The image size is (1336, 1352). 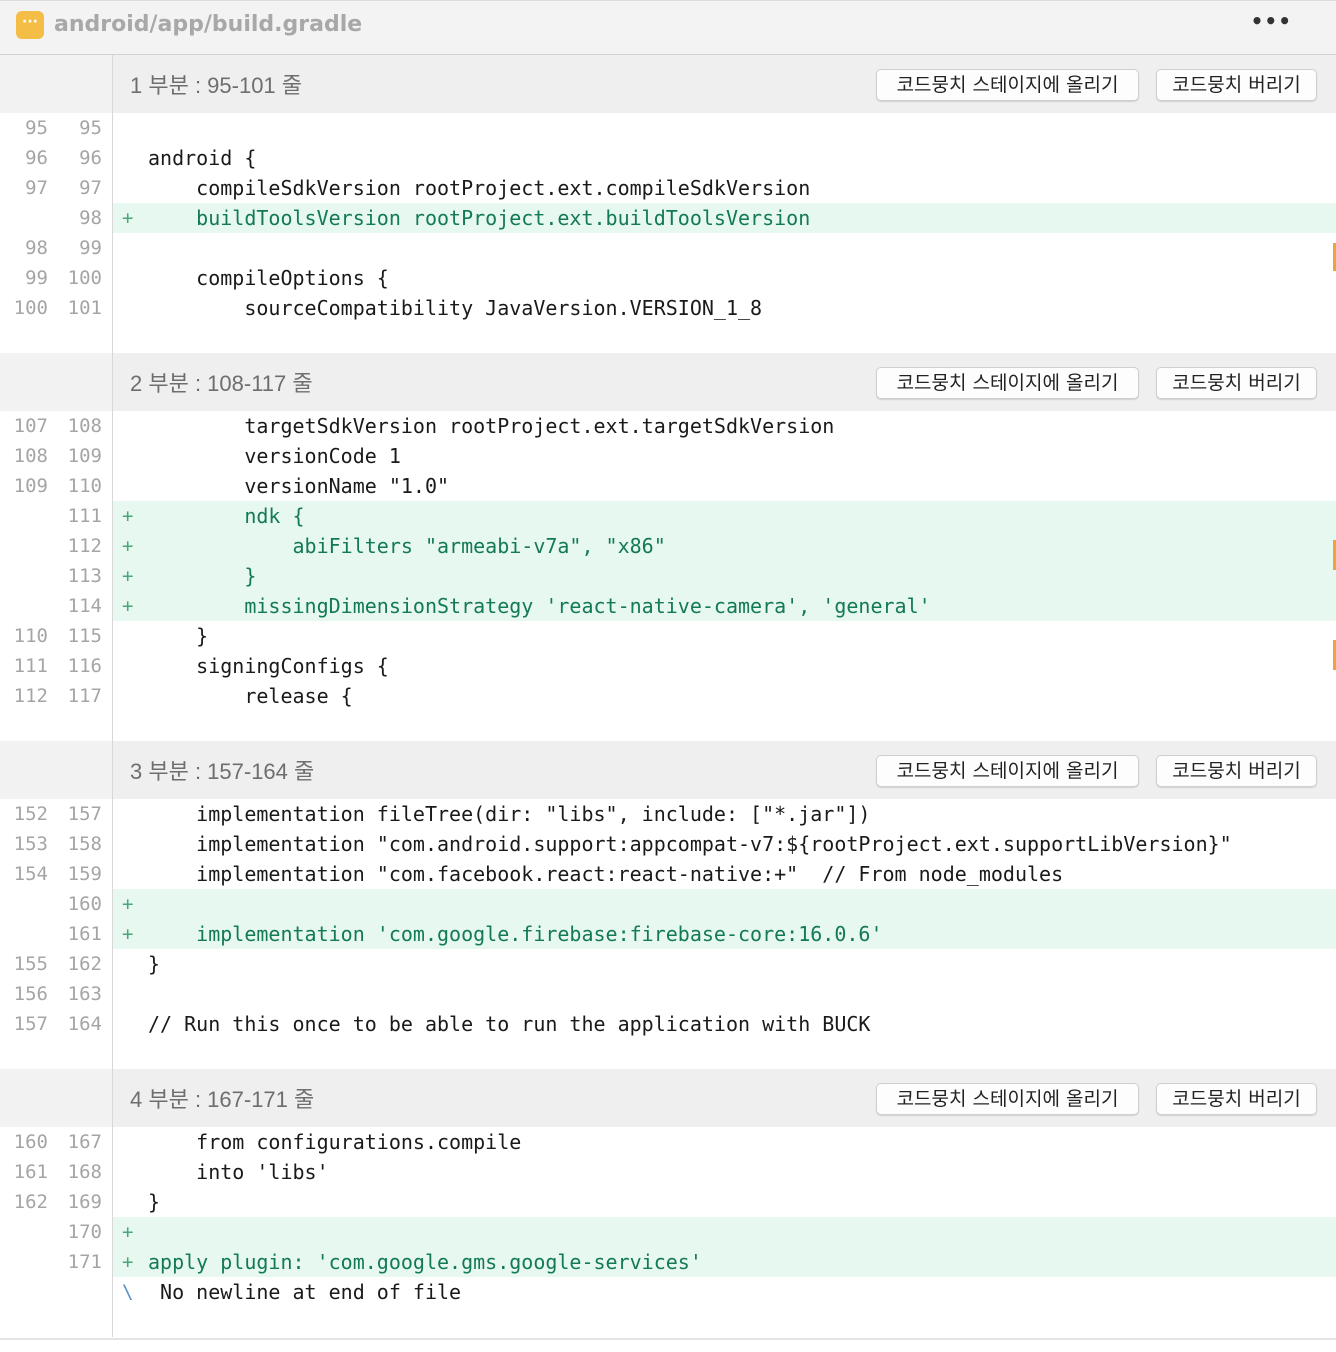 I want to click on diff-line-added: 113 + }, so click(x=668, y=576).